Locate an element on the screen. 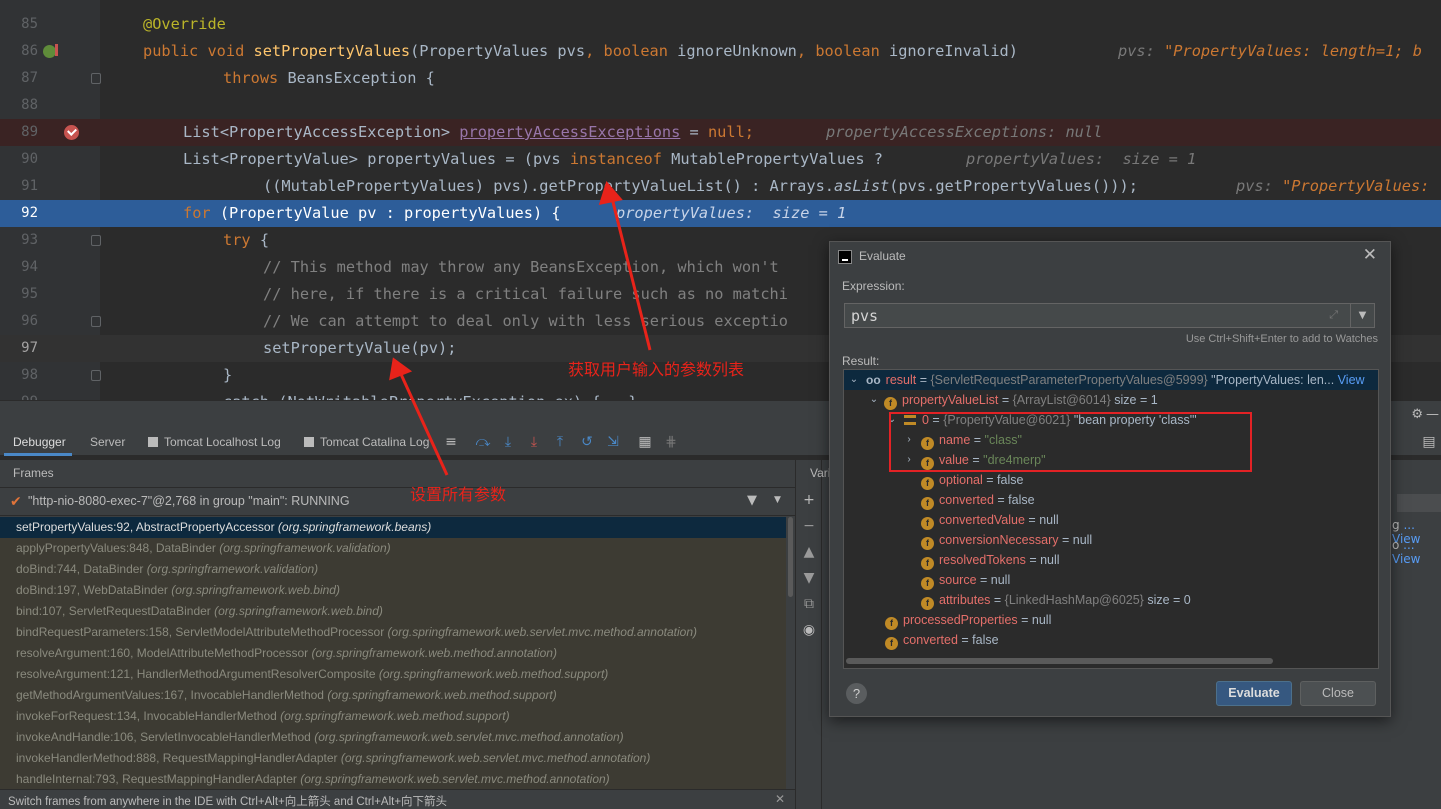  tab-debugger: Debugger is located at coordinates (39, 442).